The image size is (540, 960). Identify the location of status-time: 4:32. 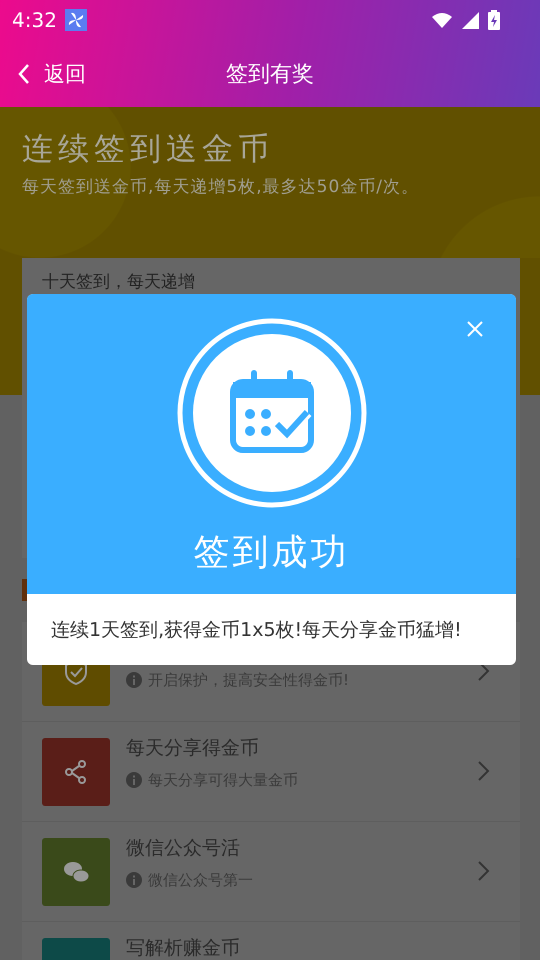
(34, 20).